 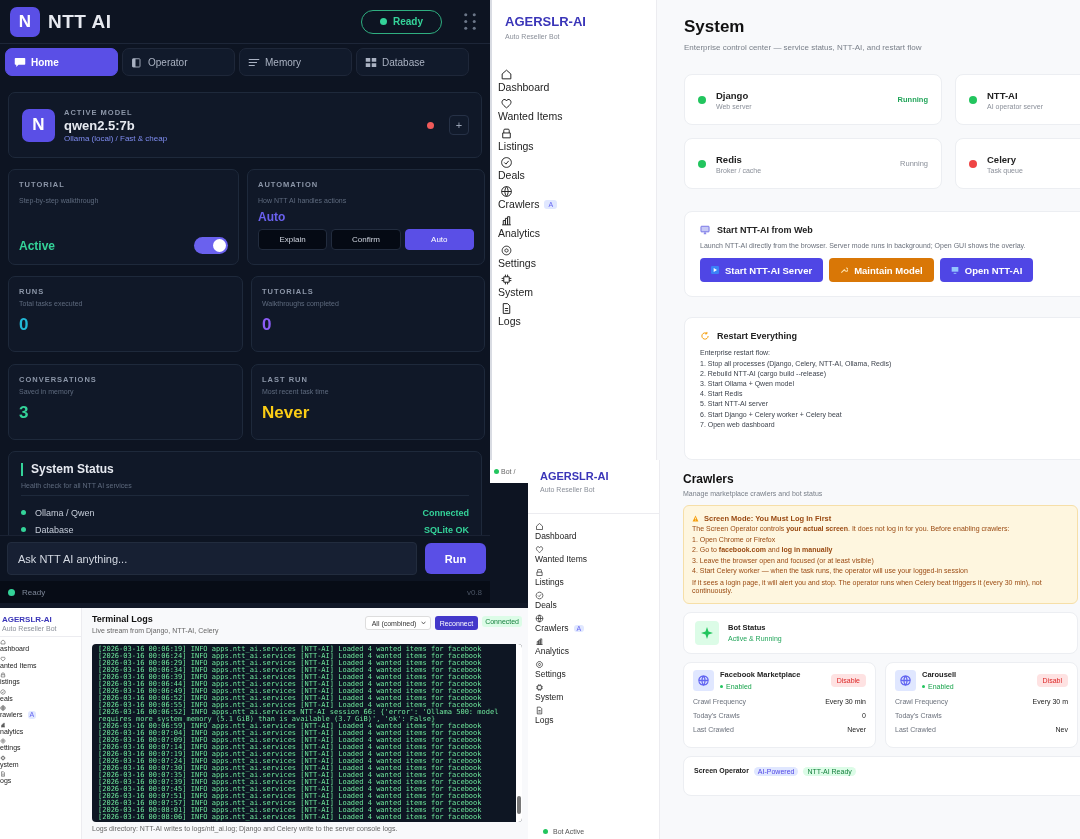 What do you see at coordinates (100, 125) in the screenshot?
I see `model-name: qwen2.5:7b` at bounding box center [100, 125].